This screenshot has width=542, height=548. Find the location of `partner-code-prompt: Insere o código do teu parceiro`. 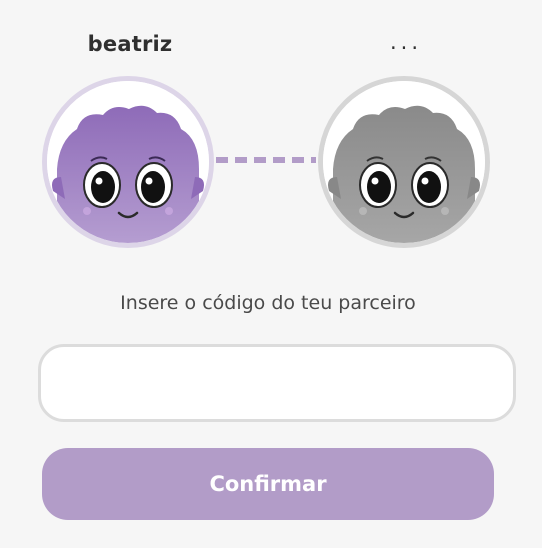

partner-code-prompt: Insere o código do teu parceiro is located at coordinates (268, 303).